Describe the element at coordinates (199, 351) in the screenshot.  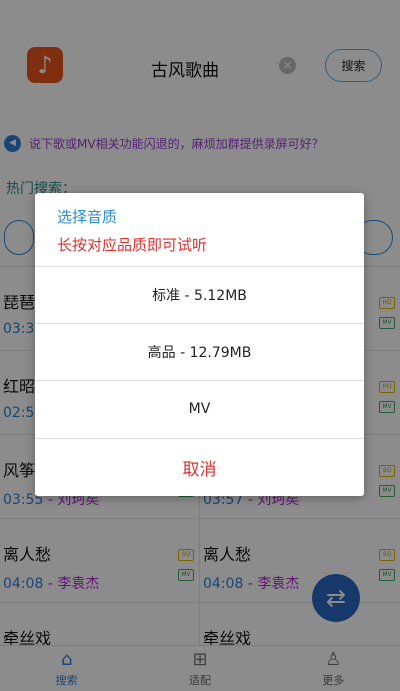
I see `quality-option-high: 高品 - 12.79MB` at that location.